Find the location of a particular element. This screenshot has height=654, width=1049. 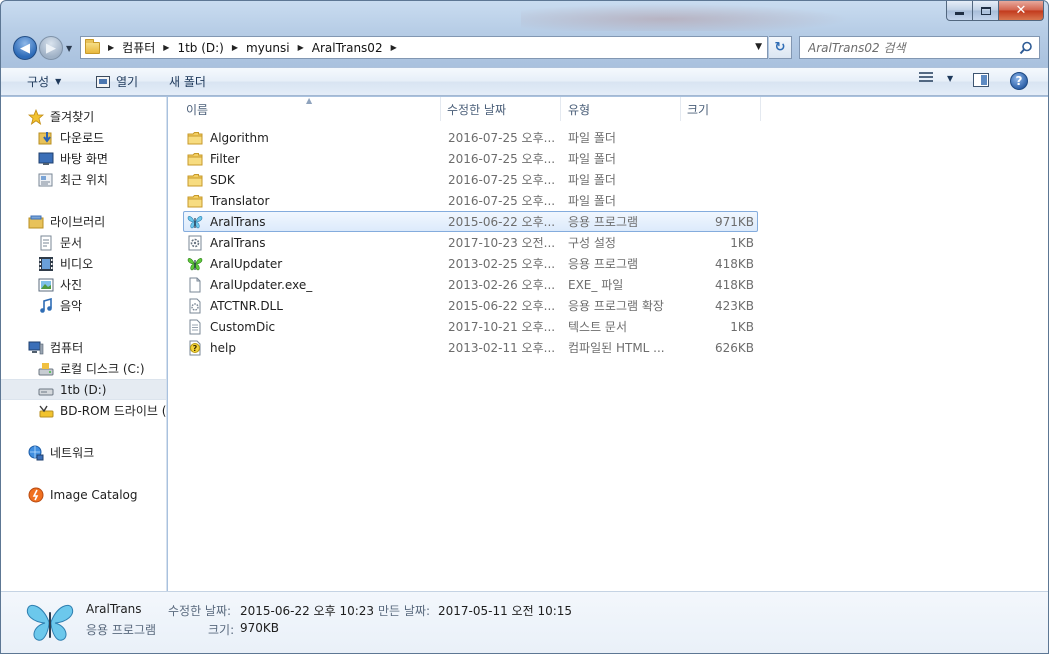

breadcrumb-myunsi: myunsi is located at coordinates (268, 48).